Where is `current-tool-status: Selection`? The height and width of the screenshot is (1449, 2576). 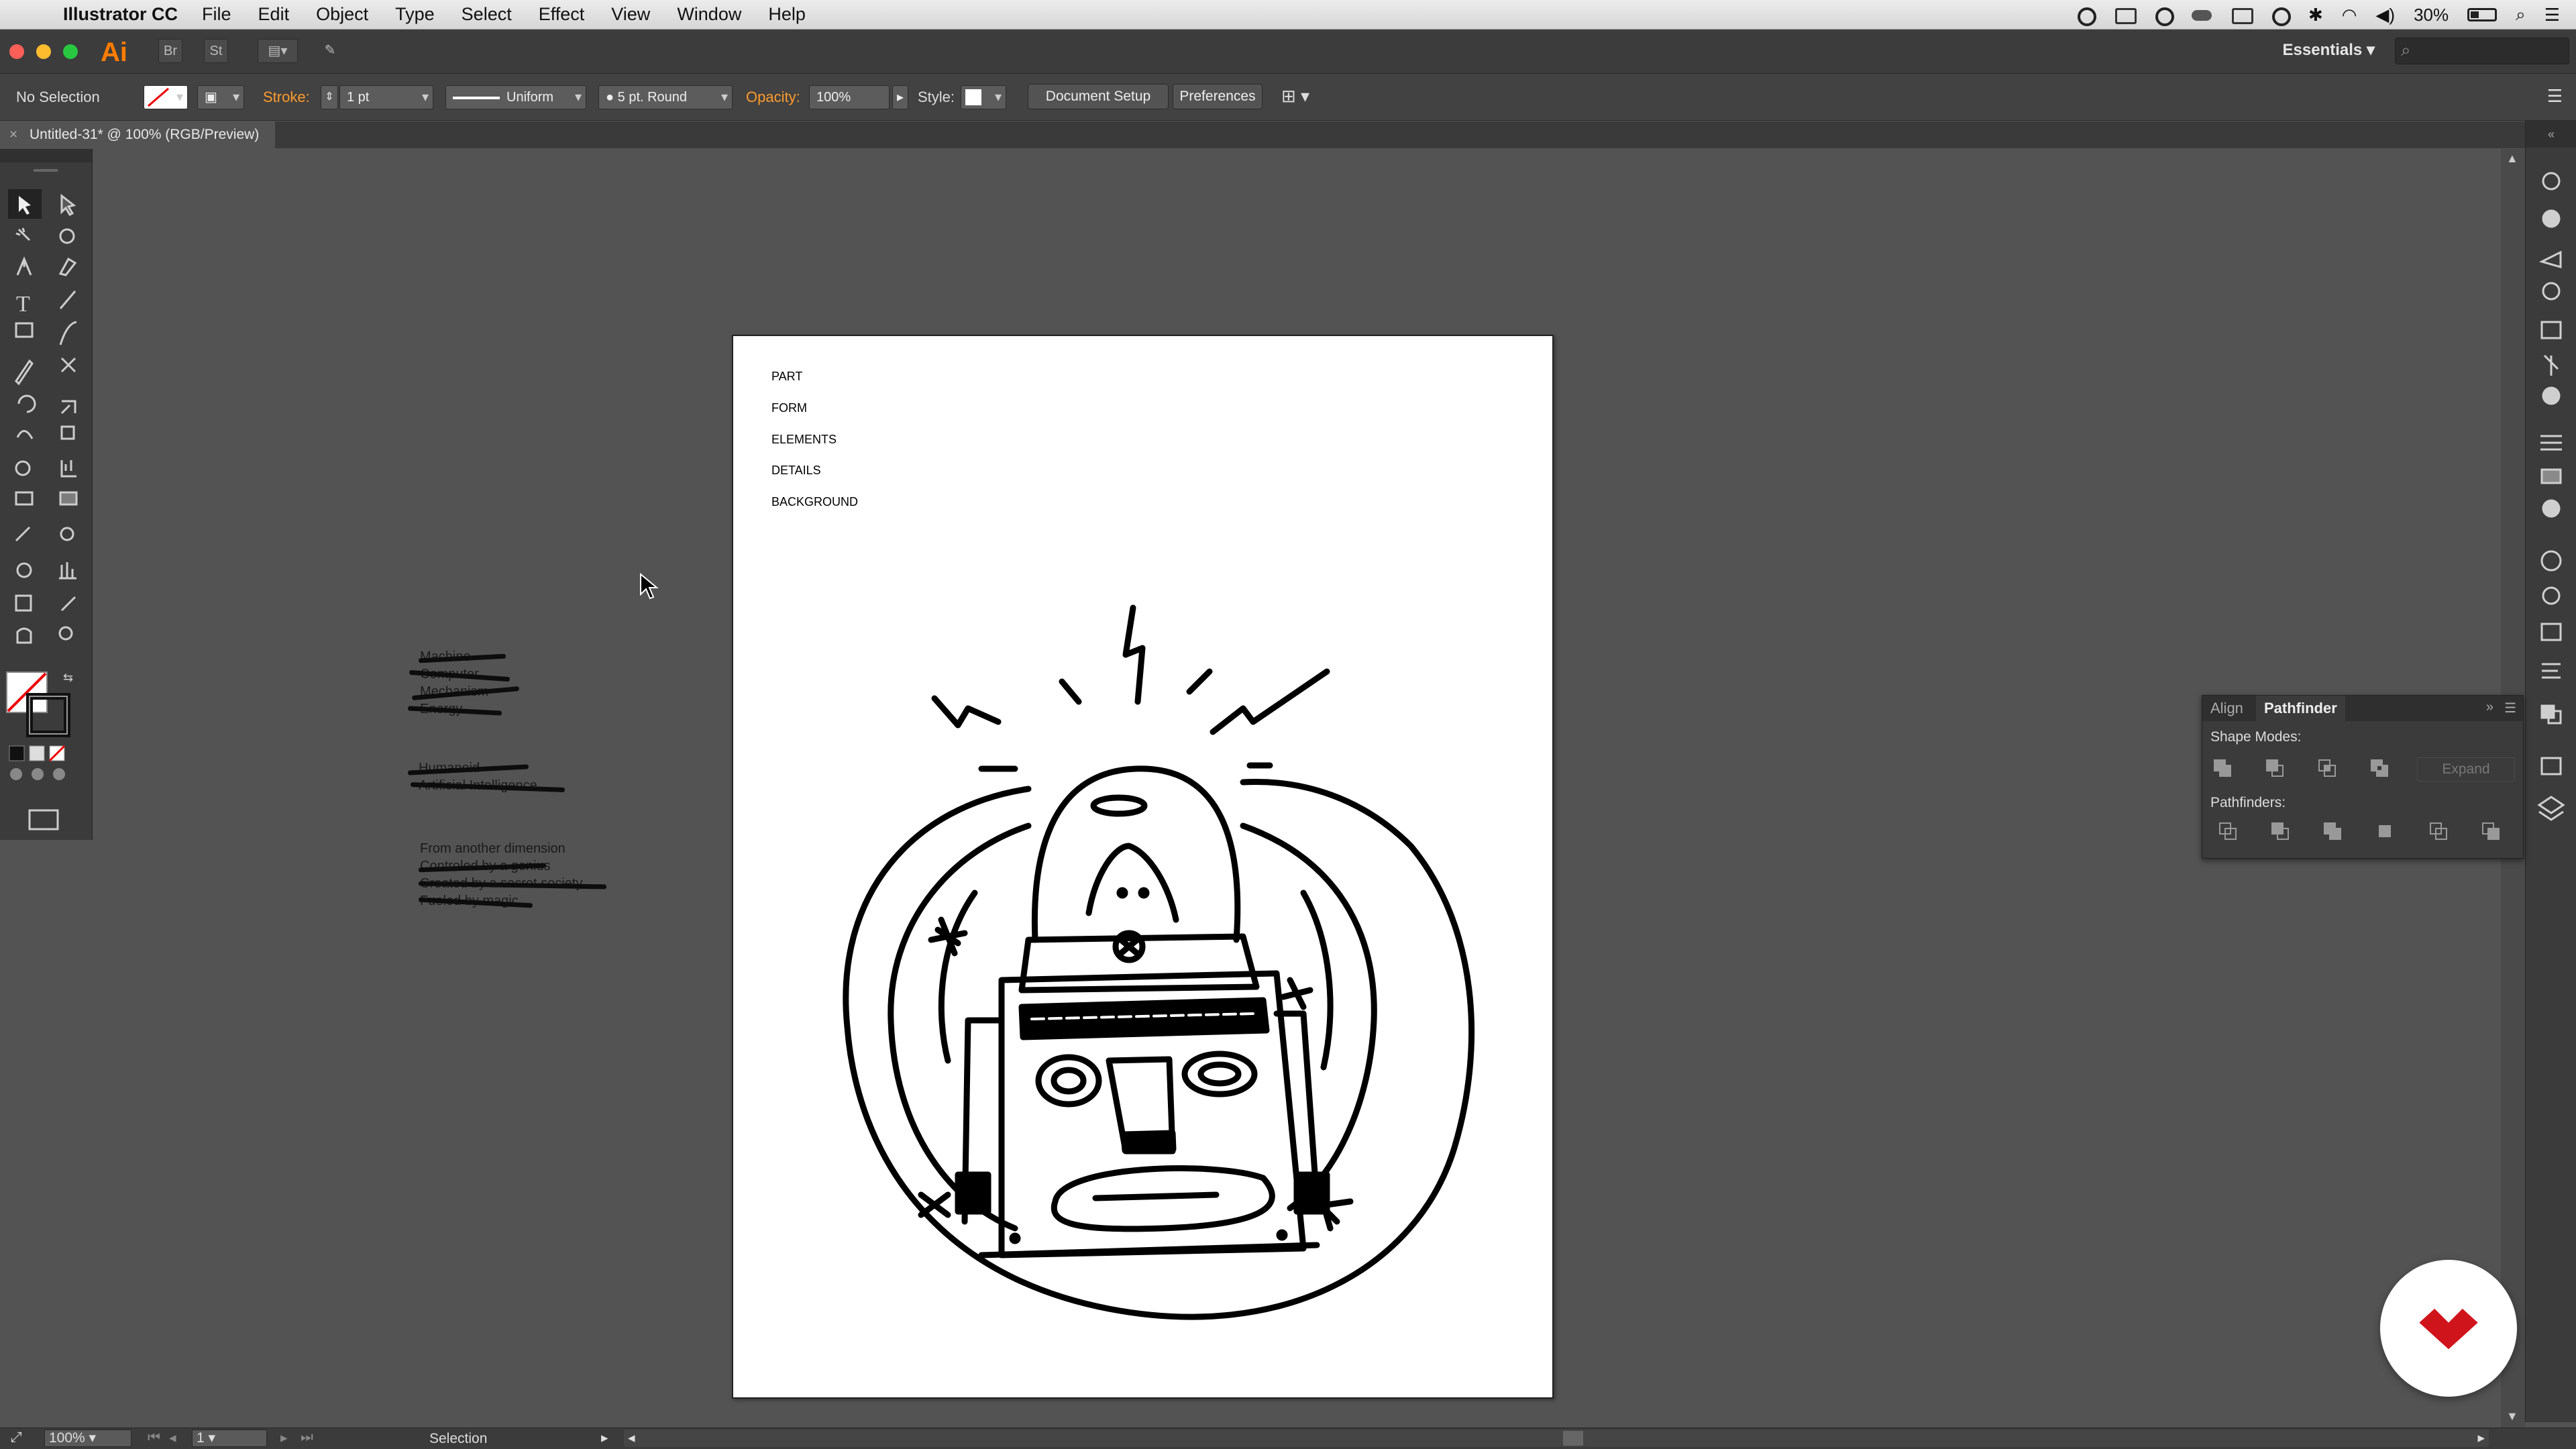 current-tool-status: Selection is located at coordinates (458, 1438).